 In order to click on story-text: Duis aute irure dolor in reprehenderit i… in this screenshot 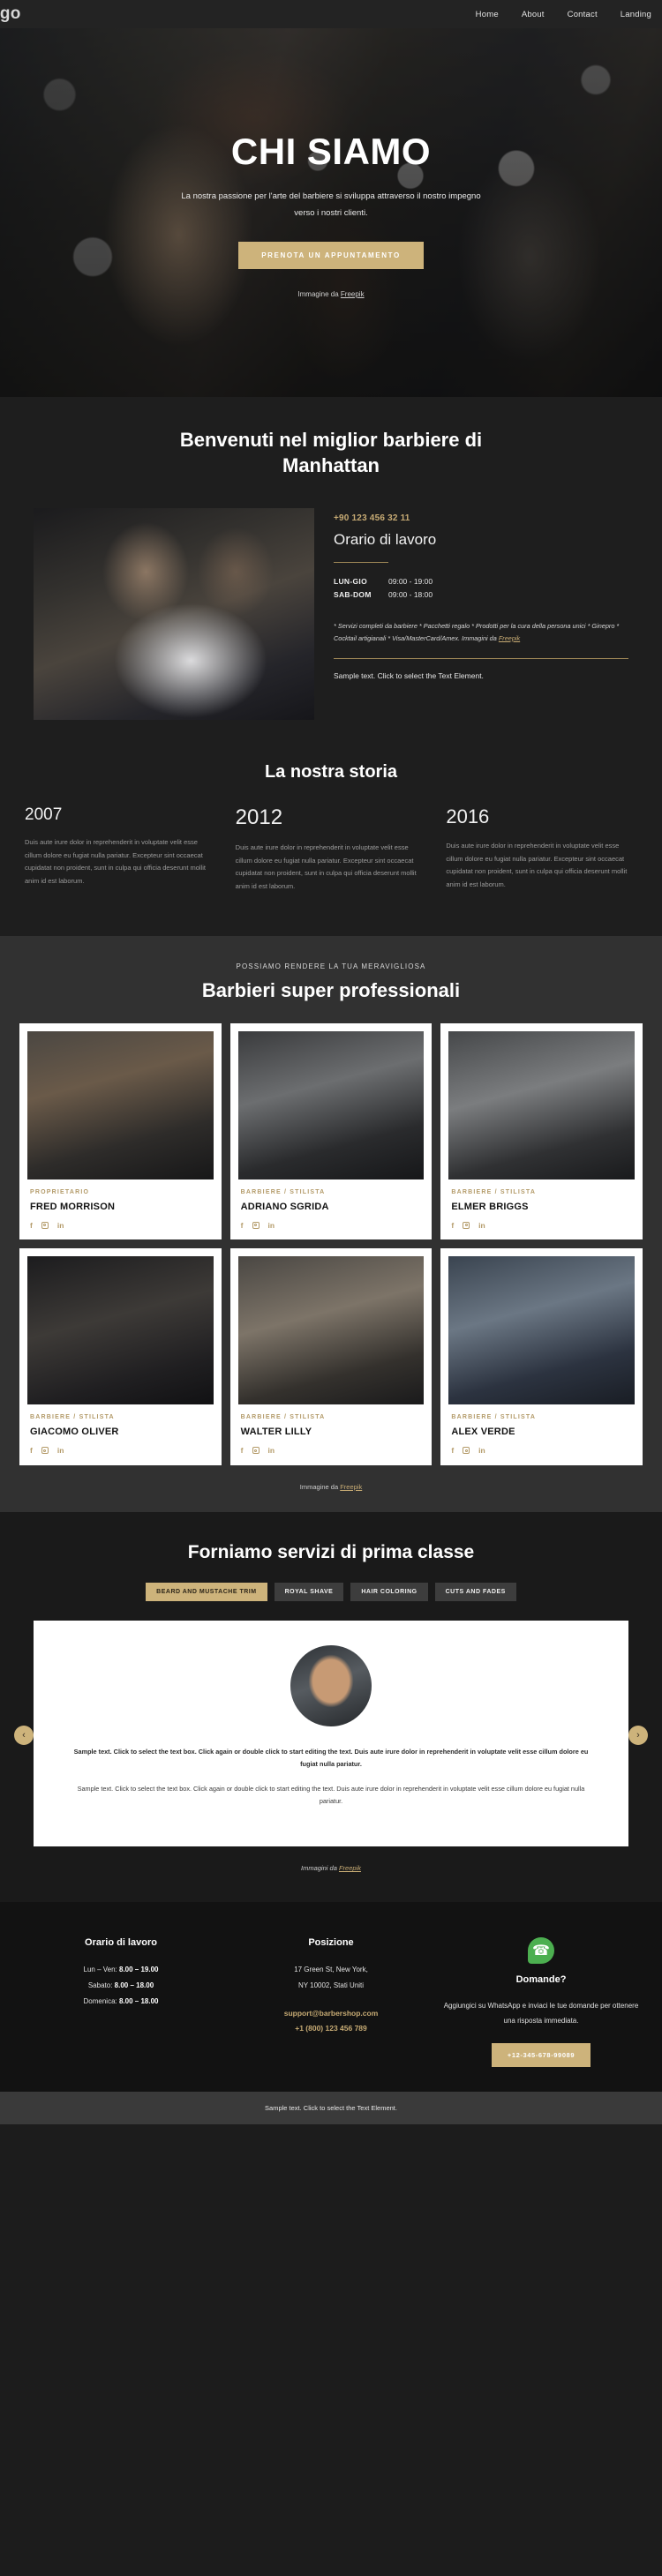, I will do `click(116, 862)`.